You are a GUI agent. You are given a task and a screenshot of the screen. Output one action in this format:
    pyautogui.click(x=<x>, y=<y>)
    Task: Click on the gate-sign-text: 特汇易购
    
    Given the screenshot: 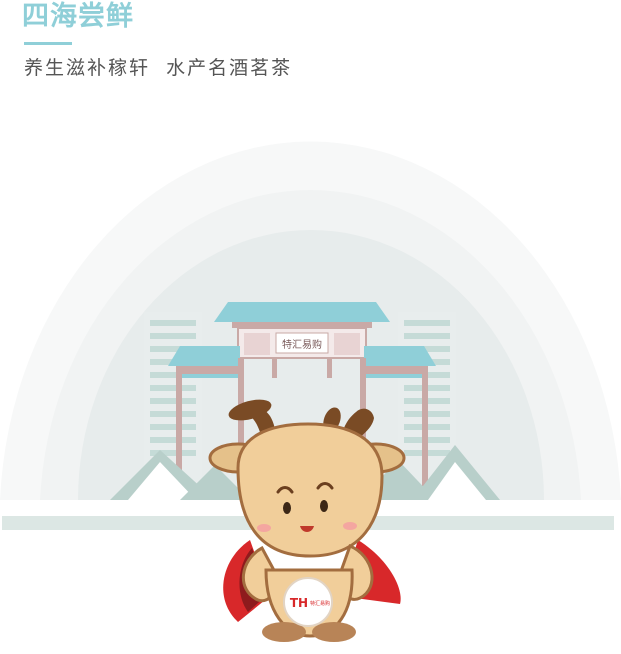 What is the action you would take?
    pyautogui.click(x=302, y=344)
    